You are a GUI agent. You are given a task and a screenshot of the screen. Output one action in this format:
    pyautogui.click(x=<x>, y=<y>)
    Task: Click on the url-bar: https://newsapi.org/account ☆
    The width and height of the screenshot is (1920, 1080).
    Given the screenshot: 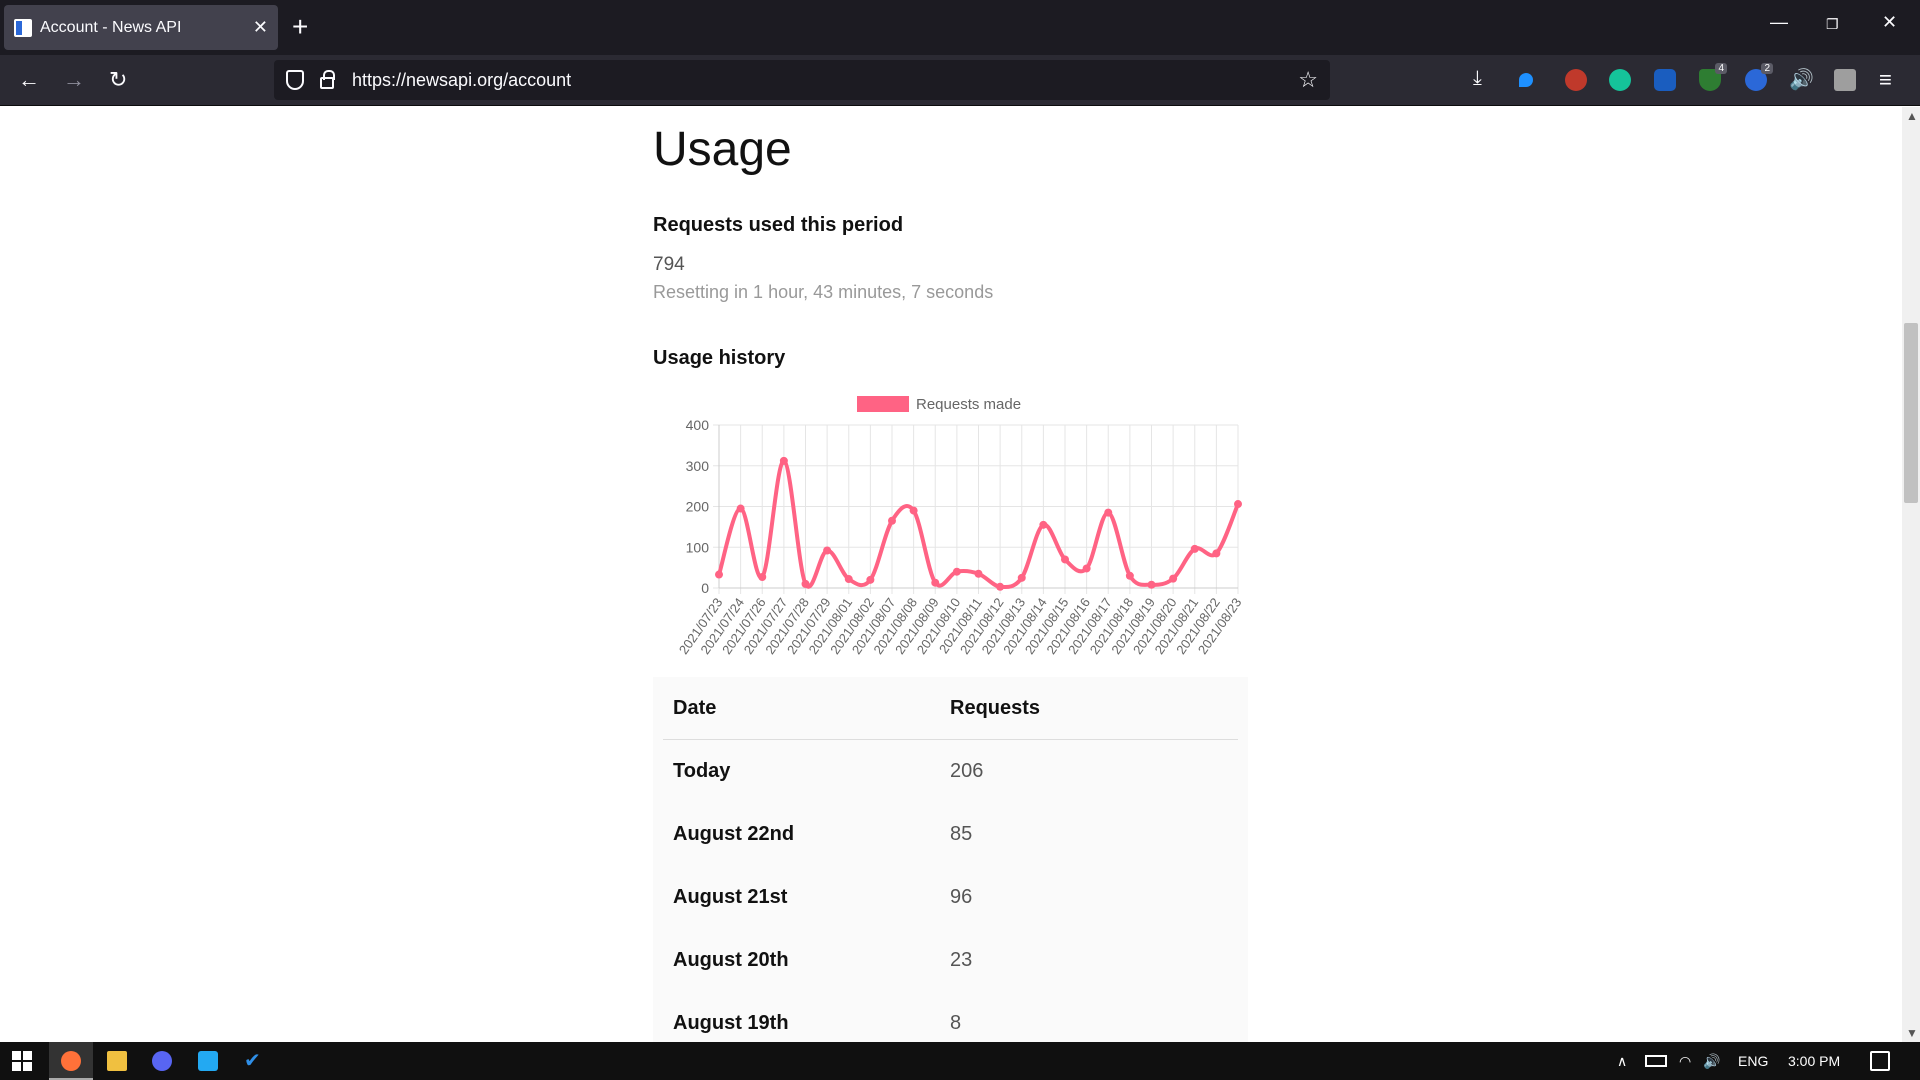 What is the action you would take?
    pyautogui.click(x=802, y=80)
    